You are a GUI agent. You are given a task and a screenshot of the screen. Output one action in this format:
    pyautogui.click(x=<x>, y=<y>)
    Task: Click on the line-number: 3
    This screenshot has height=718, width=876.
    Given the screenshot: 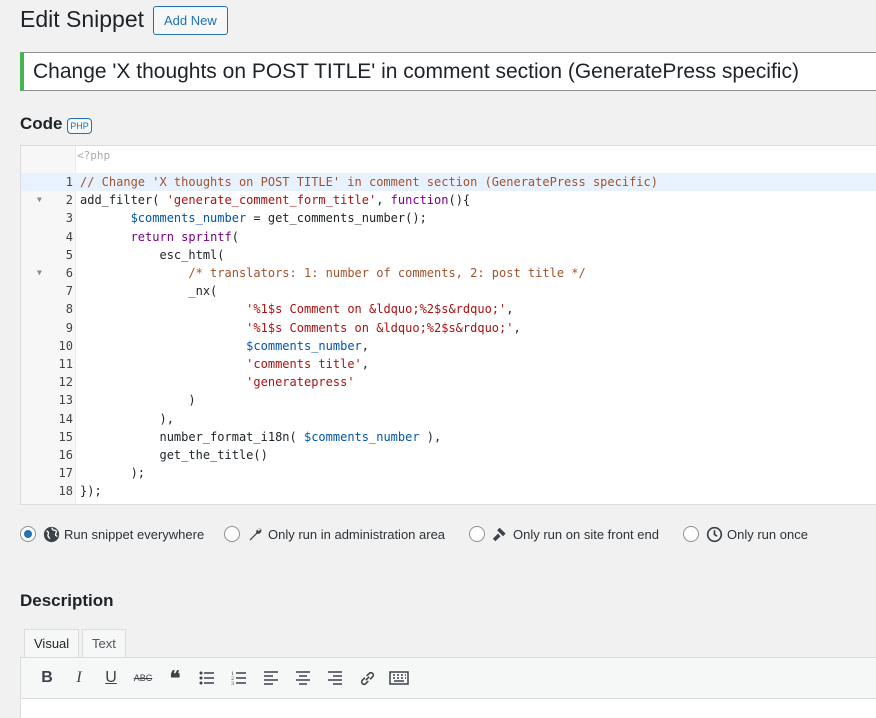 What is the action you would take?
    pyautogui.click(x=69, y=218)
    